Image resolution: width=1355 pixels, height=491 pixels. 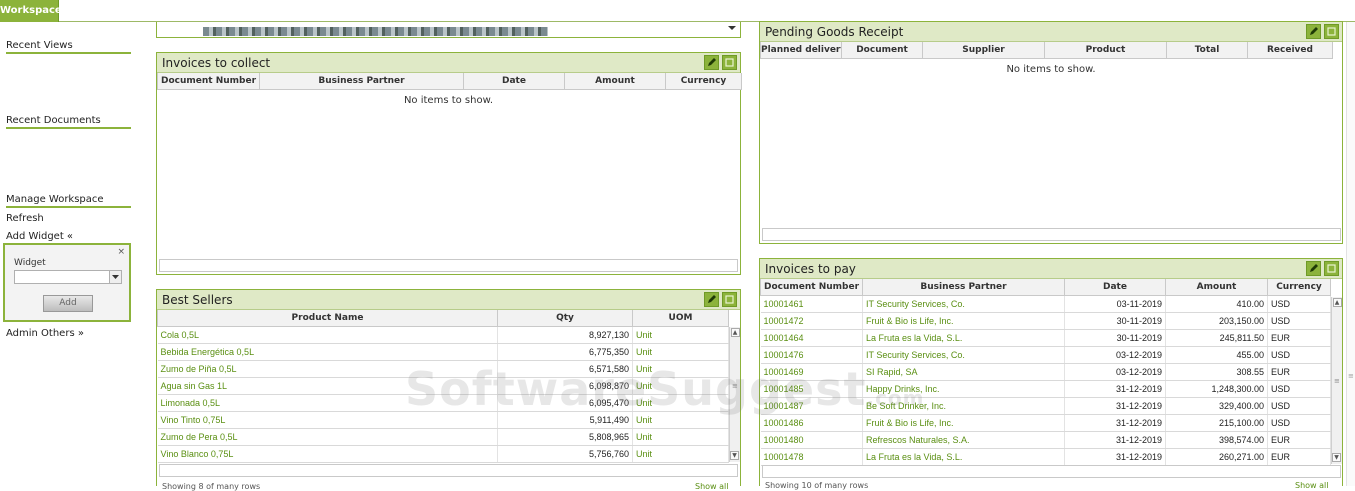 What do you see at coordinates (711, 486) in the screenshot?
I see `show-all-link: Show all` at bounding box center [711, 486].